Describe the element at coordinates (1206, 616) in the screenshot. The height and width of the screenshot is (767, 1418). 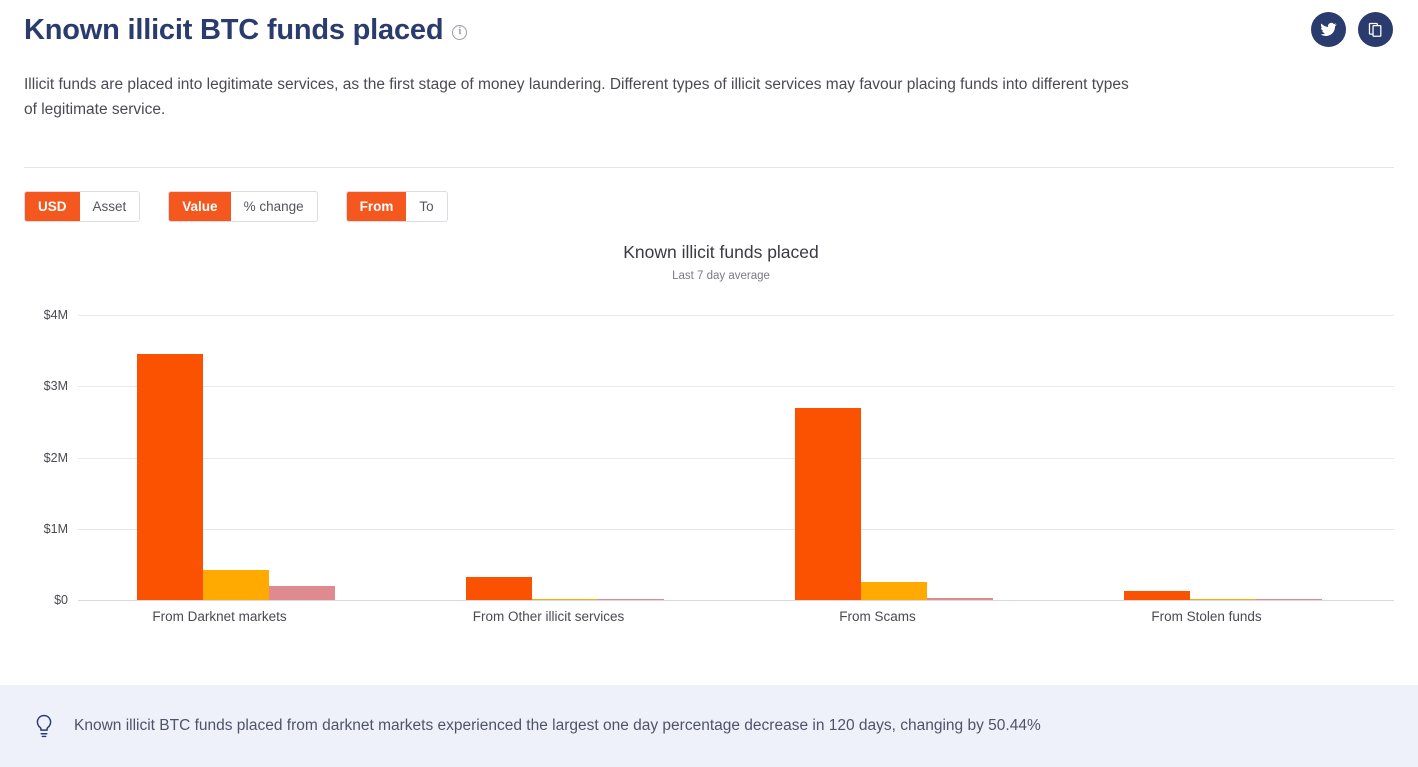
I see `x-axis-label: From Stolen funds` at that location.